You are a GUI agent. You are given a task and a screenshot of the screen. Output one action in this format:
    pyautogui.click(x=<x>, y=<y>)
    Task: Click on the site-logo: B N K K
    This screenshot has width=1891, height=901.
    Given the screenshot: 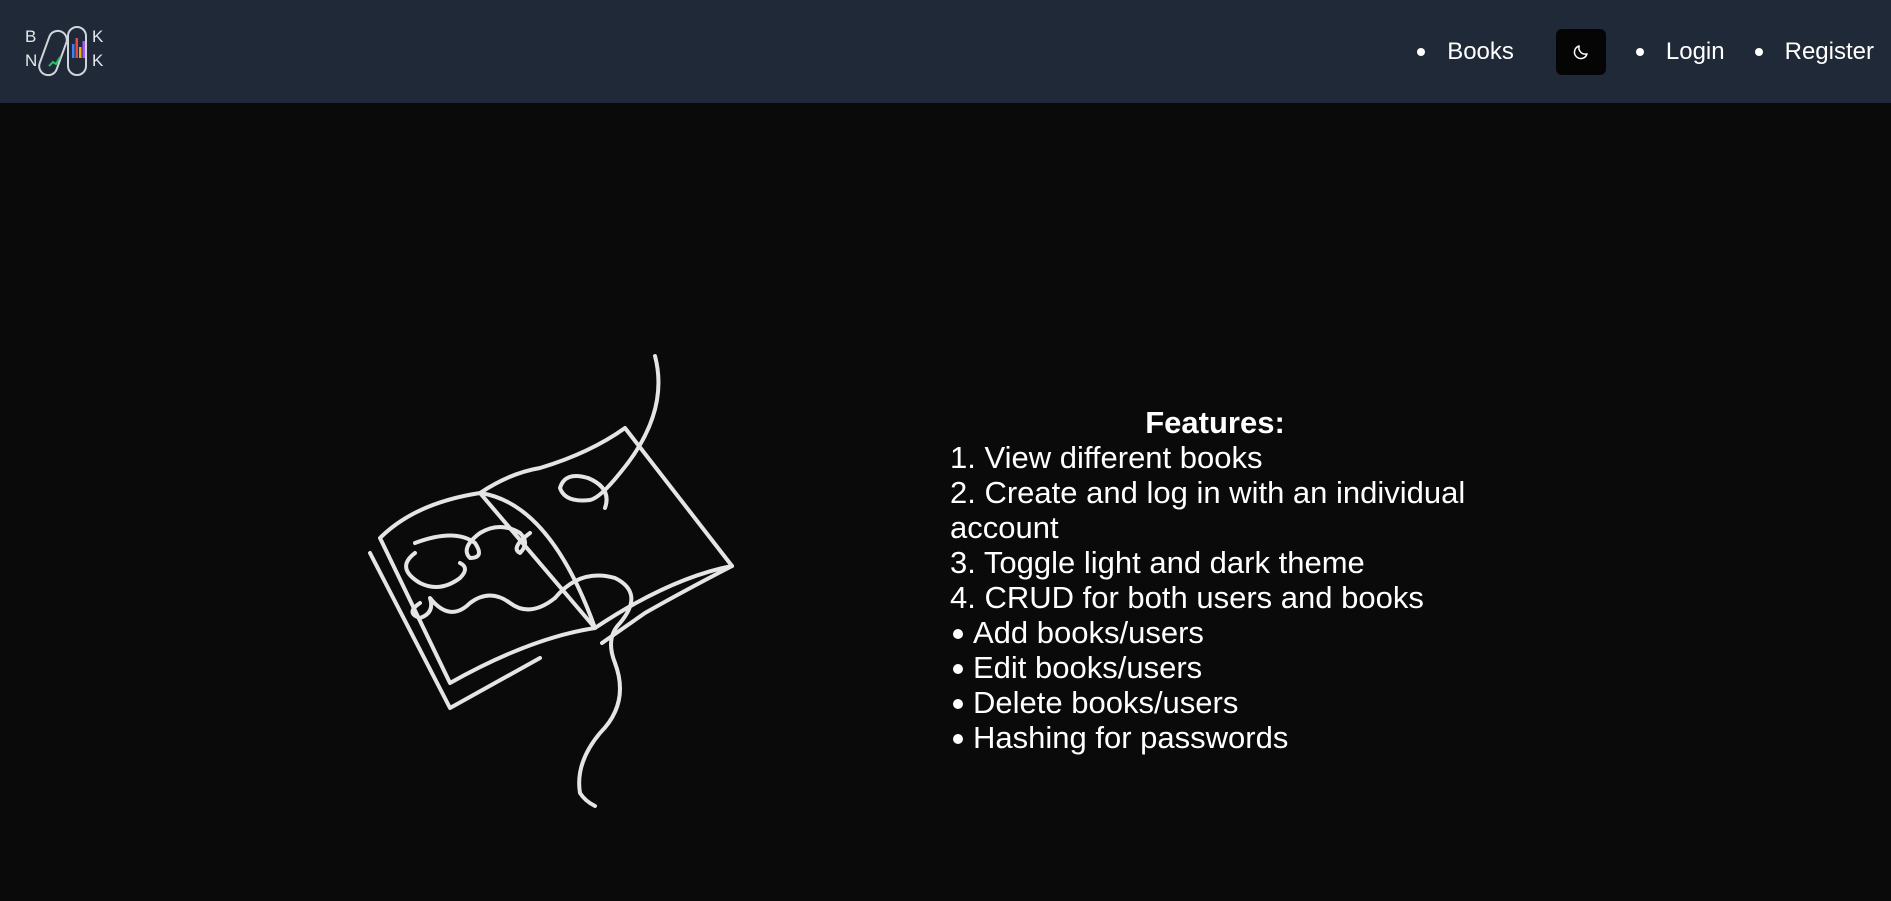 What is the action you would take?
    pyautogui.click(x=67, y=52)
    